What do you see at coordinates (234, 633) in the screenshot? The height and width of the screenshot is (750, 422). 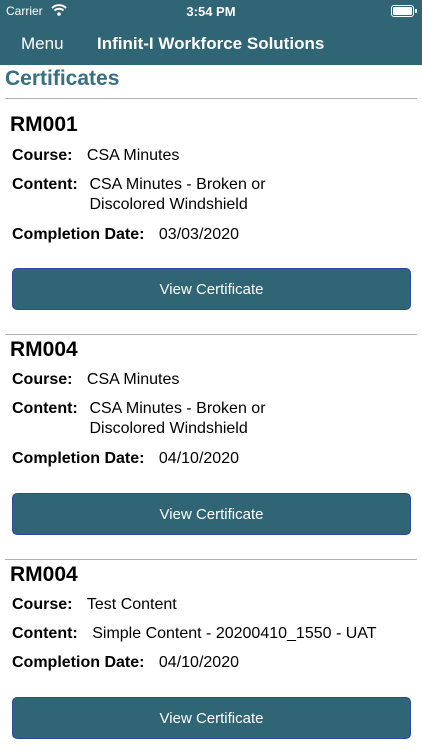 I see `content-value: Simple Content - 20200410_1550 - UAT` at bounding box center [234, 633].